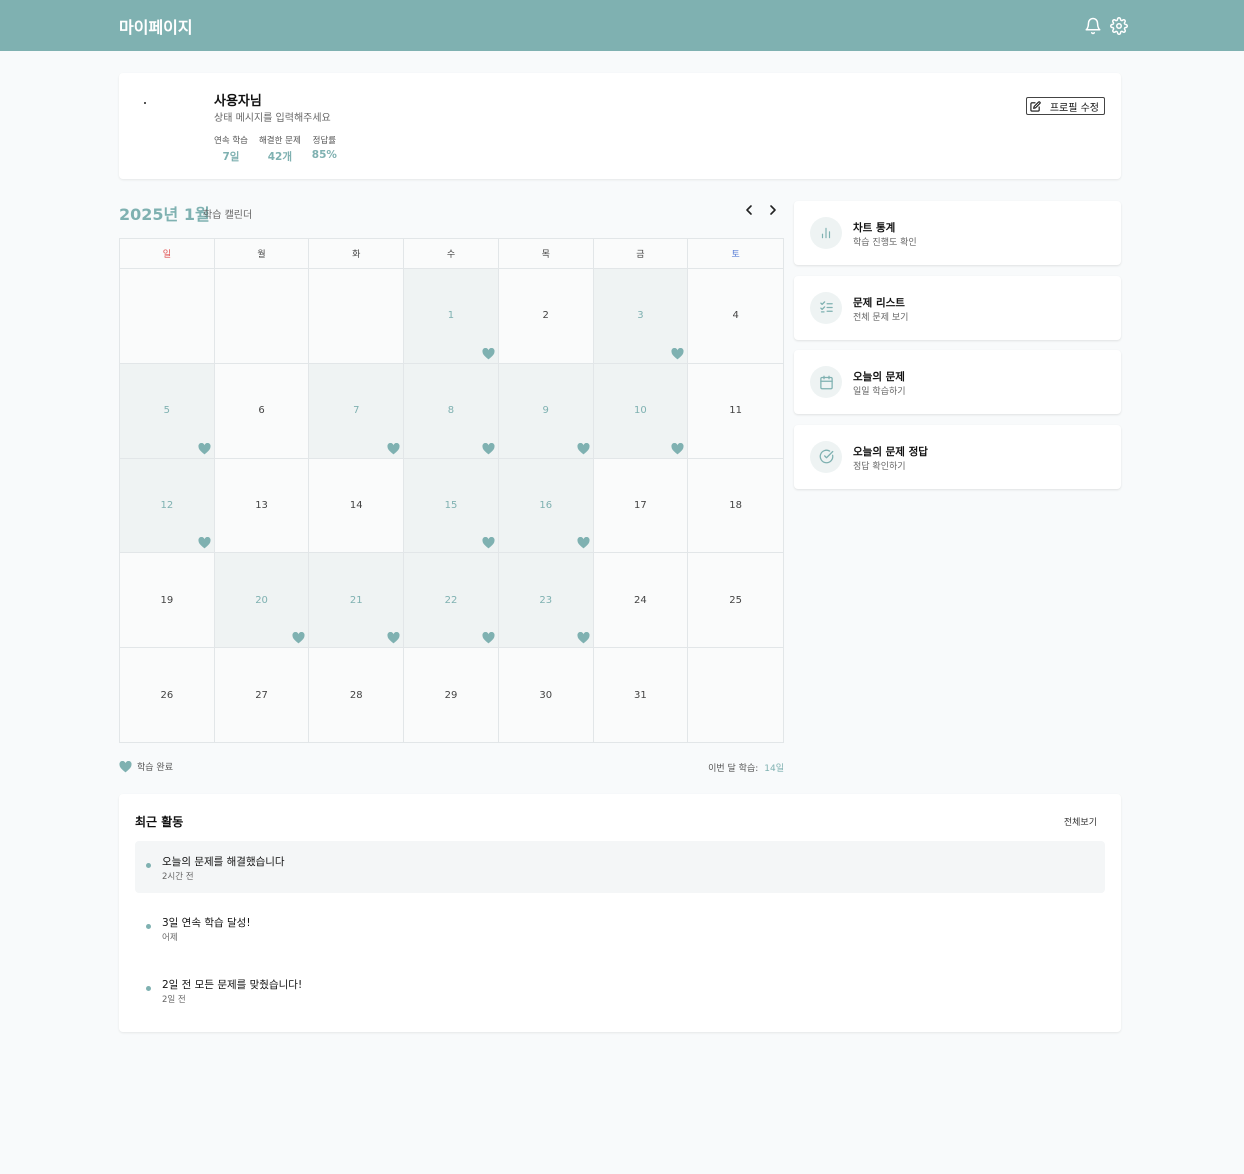  I want to click on calendar-day: 12, so click(167, 506).